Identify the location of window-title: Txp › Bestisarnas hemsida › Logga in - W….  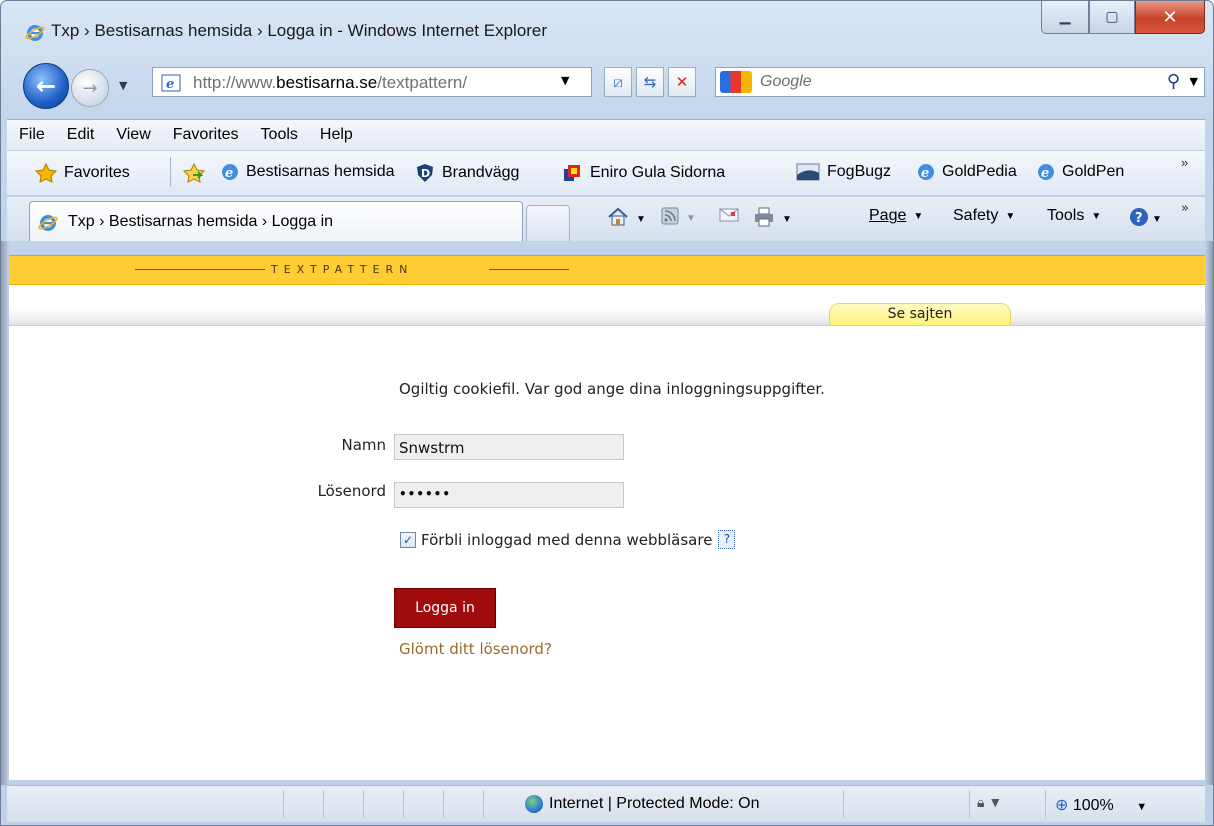
(299, 30).